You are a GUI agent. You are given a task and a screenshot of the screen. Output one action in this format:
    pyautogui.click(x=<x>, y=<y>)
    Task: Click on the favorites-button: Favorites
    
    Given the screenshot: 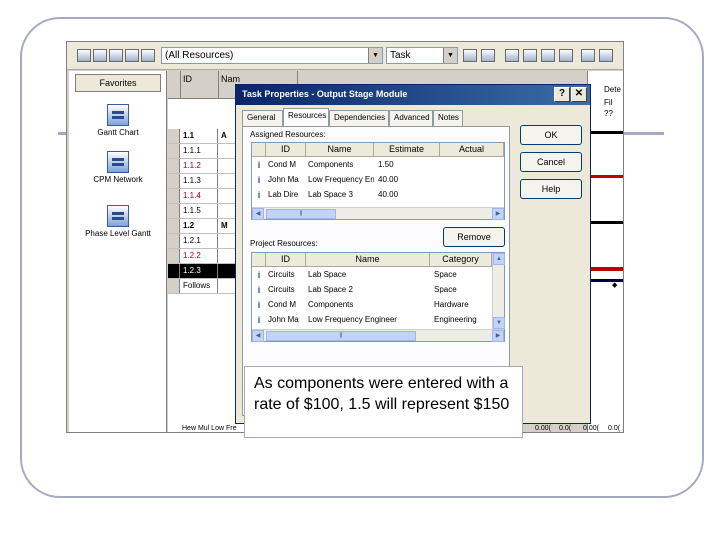 What is the action you would take?
    pyautogui.click(x=118, y=83)
    